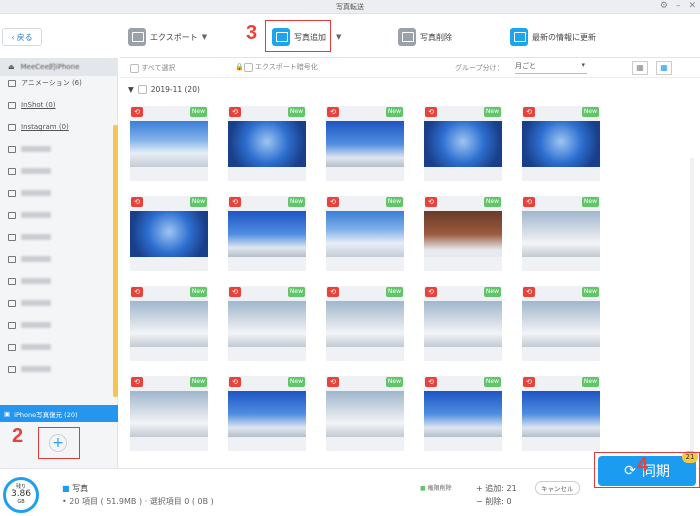 This screenshot has height=516, width=700. What do you see at coordinates (248, 67) in the screenshot?
I see `encrypt-checkbox` at bounding box center [248, 67].